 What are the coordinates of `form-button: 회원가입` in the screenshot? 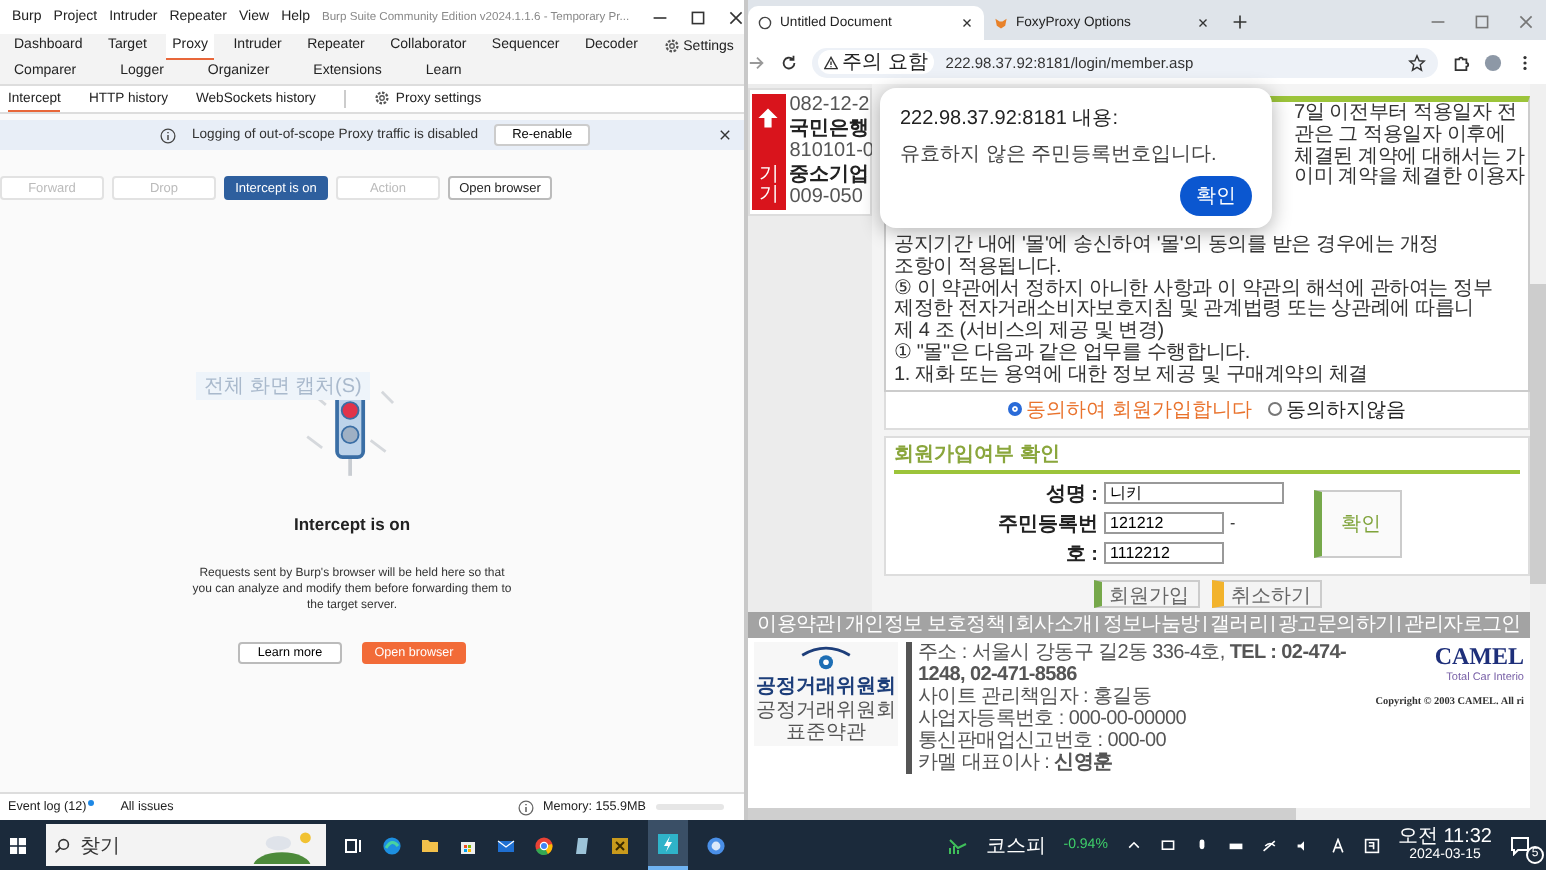 It's located at (1146, 593).